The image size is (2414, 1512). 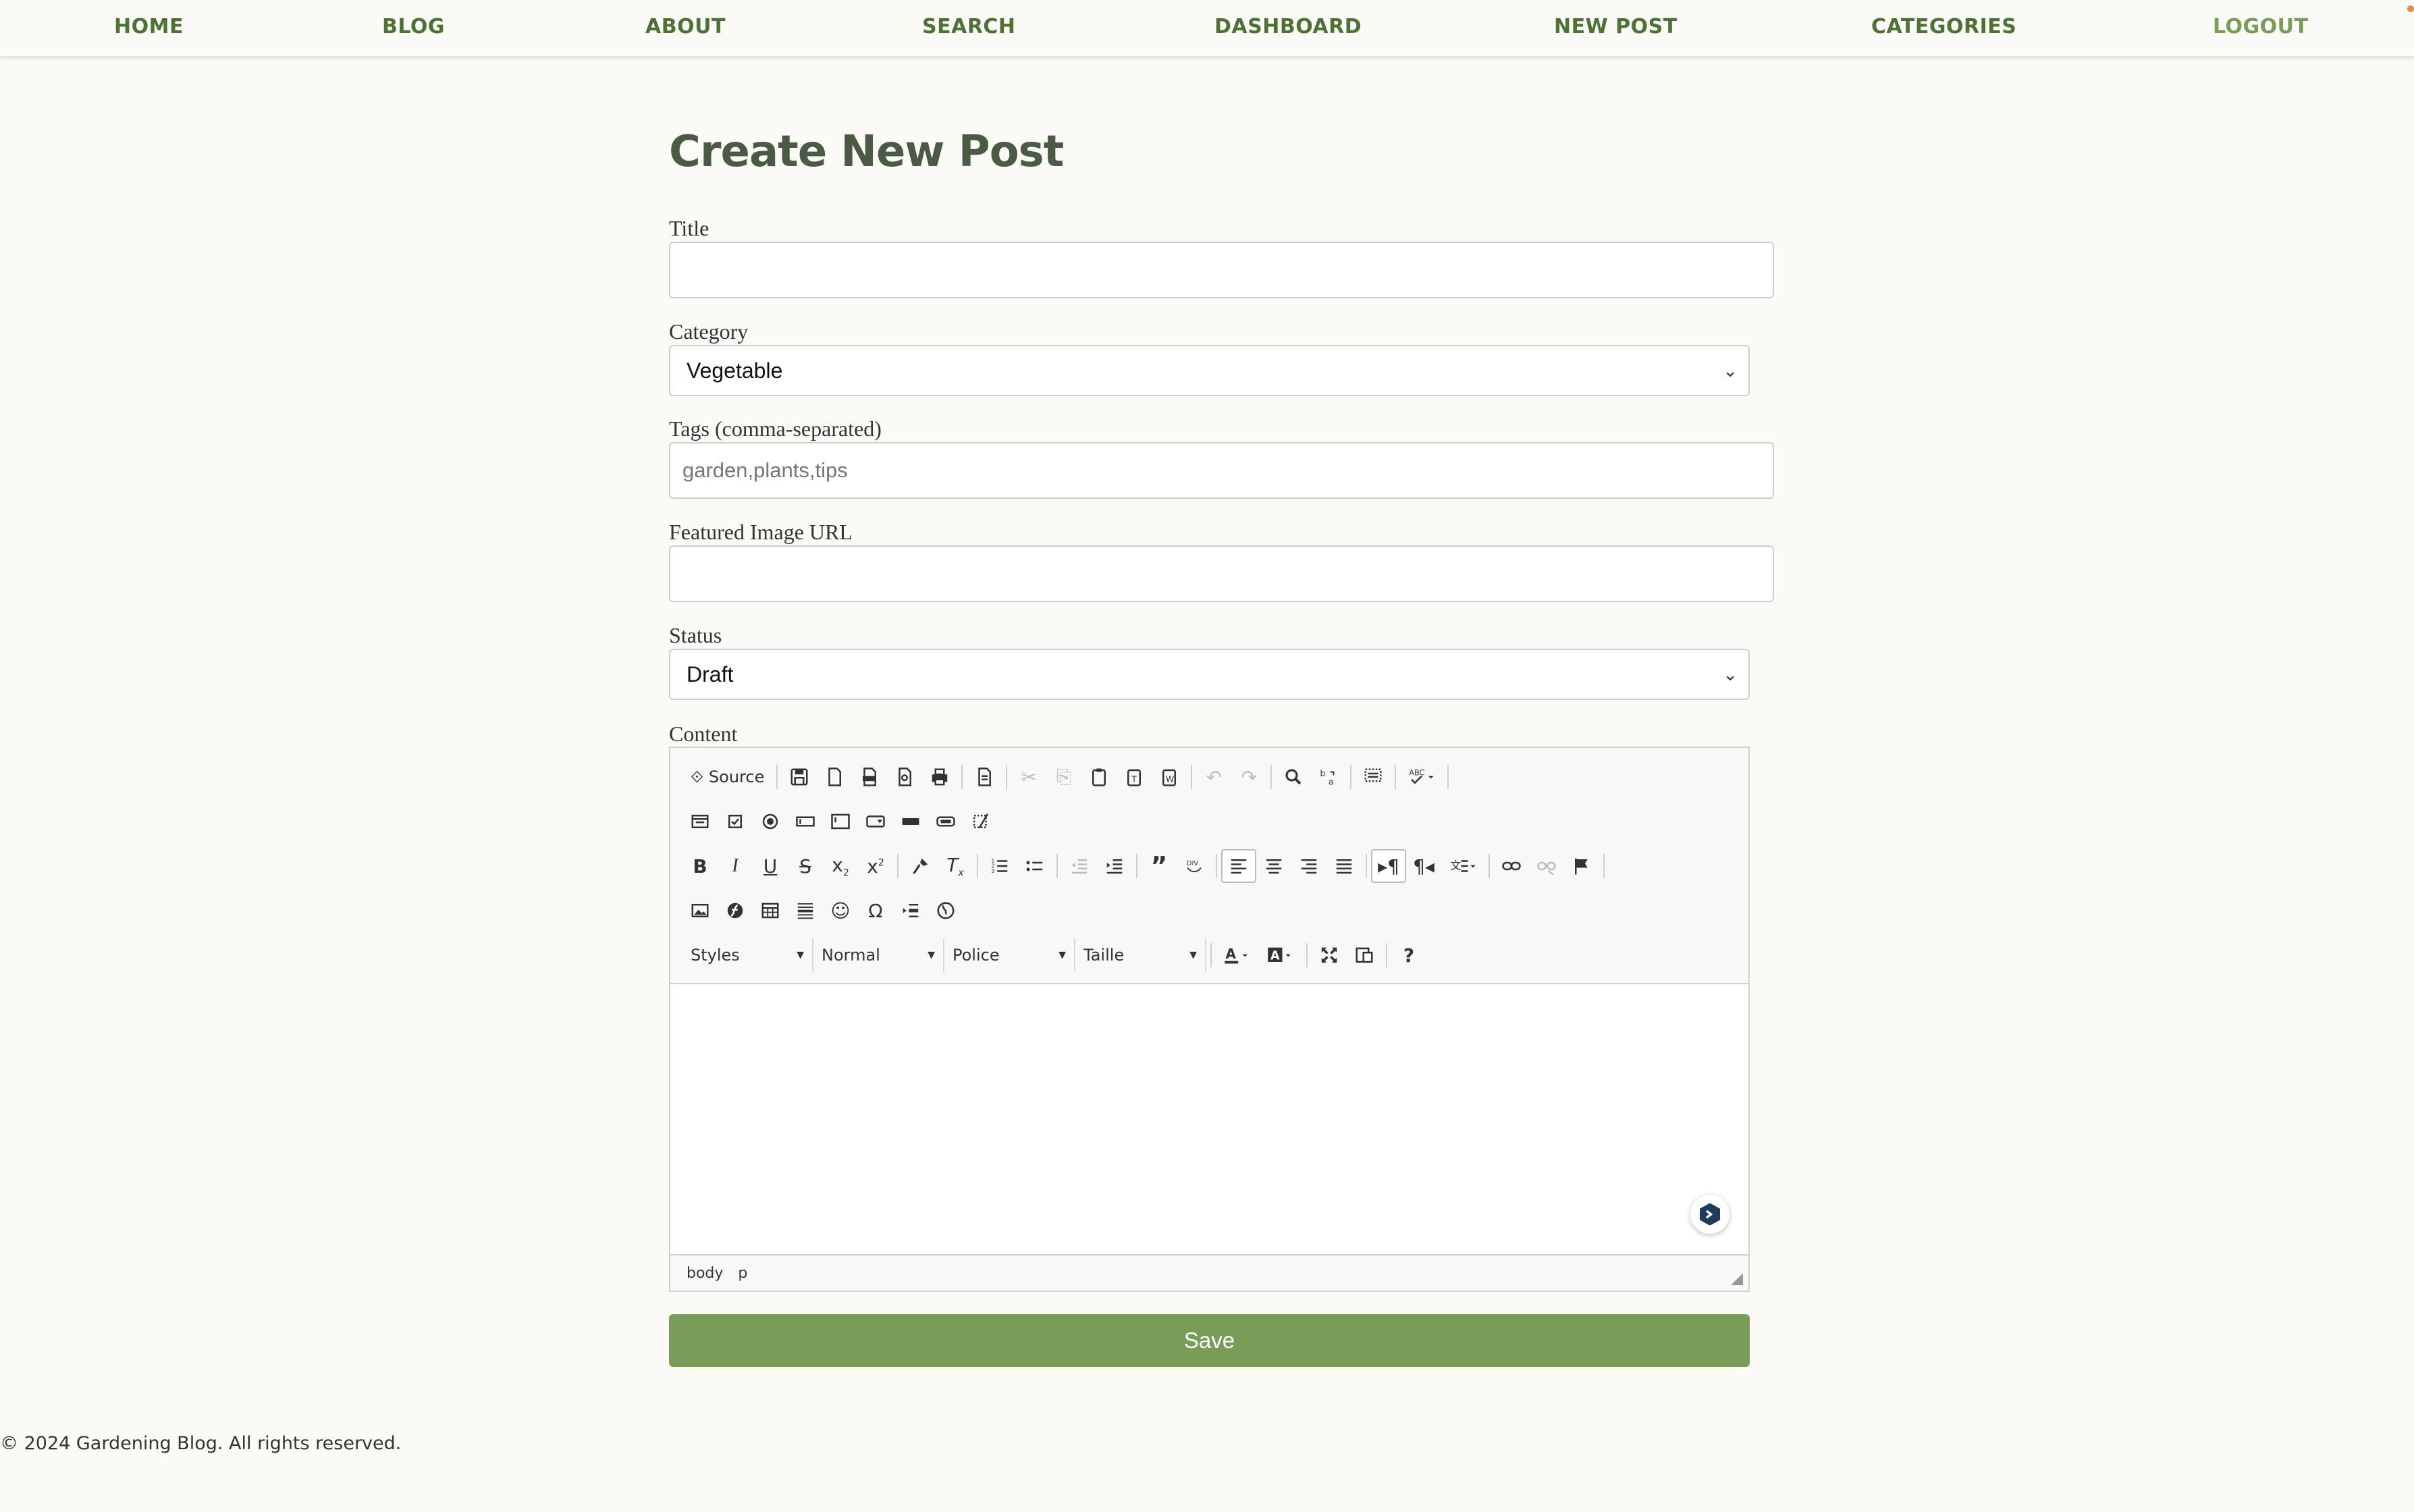 What do you see at coordinates (1009, 955) in the screenshot?
I see `font-dropdown: Police ▼` at bounding box center [1009, 955].